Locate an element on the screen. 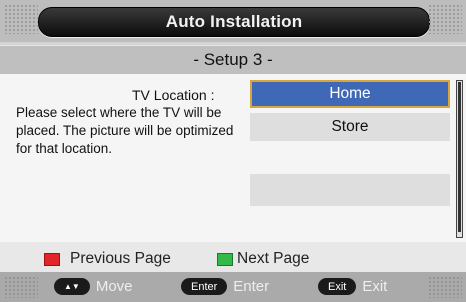 The width and height of the screenshot is (466, 302). option-label: Home is located at coordinates (350, 93).